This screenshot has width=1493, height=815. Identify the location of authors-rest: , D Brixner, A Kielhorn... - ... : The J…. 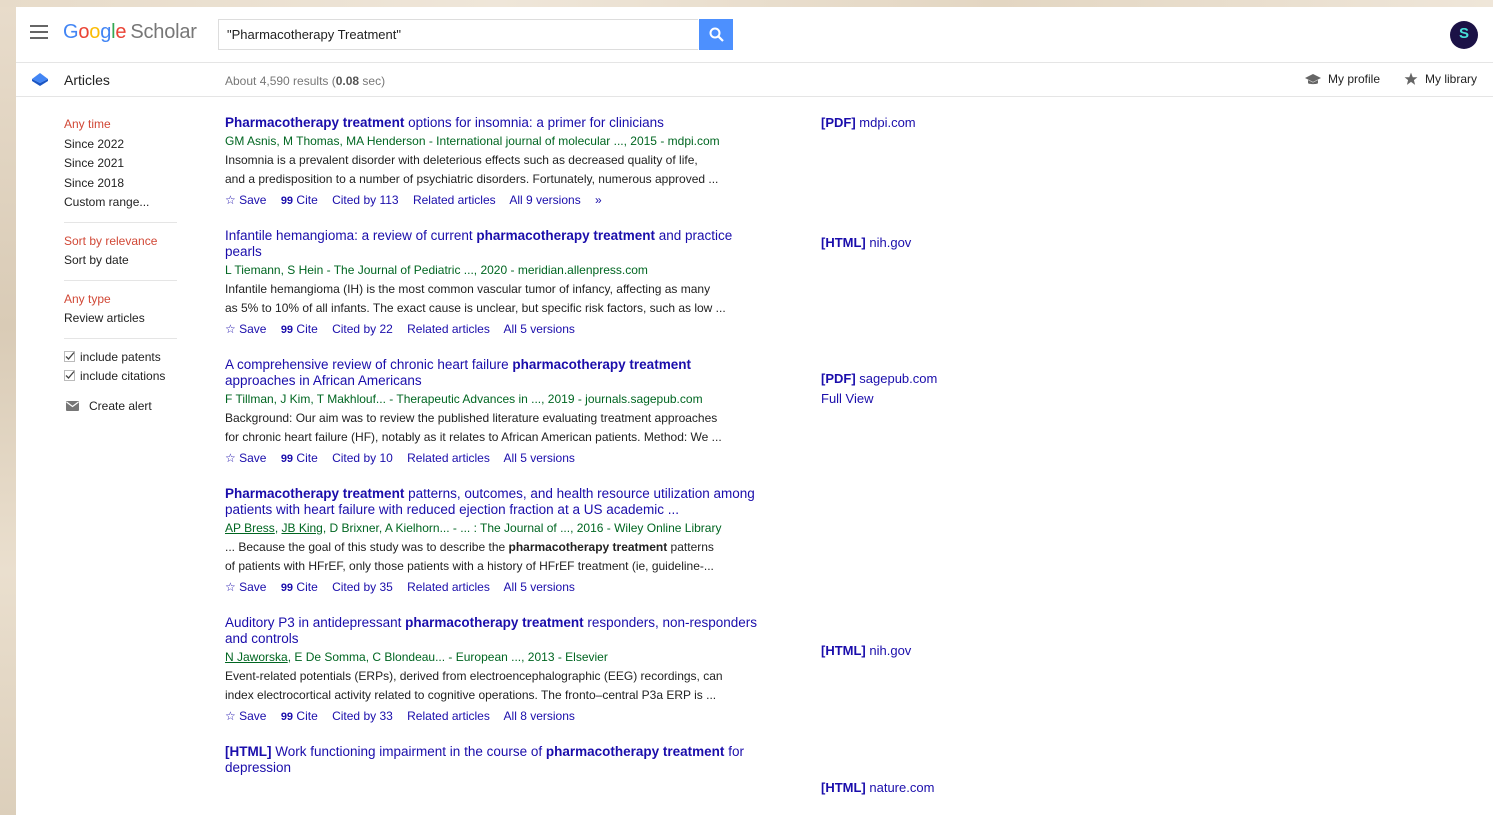
(522, 527).